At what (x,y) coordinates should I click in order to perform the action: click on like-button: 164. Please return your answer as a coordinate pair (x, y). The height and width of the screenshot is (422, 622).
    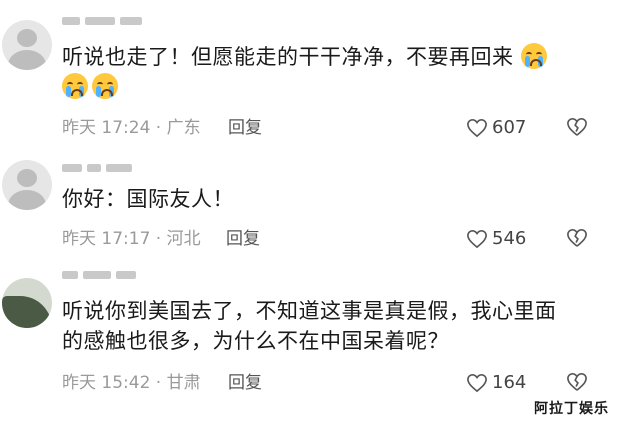
    Looking at the image, I should click on (496, 383).